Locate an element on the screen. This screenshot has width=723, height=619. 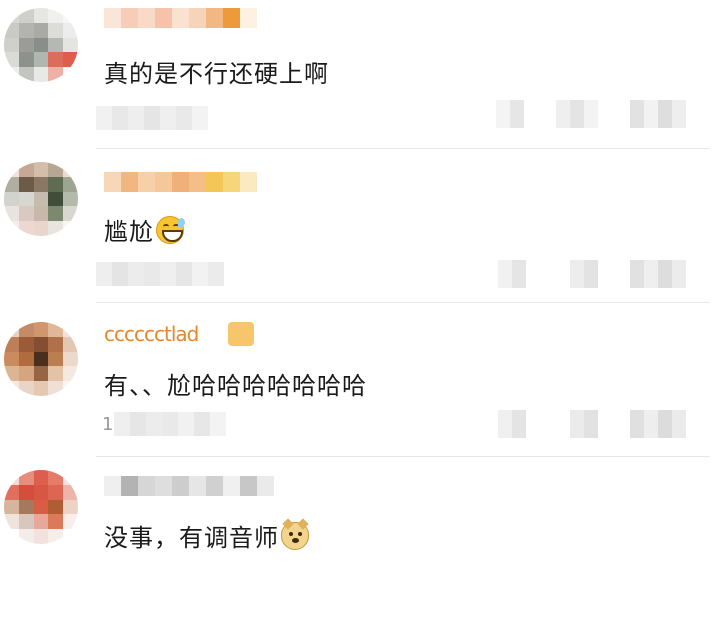
comment-text: 尴尬 is located at coordinates (144, 229).